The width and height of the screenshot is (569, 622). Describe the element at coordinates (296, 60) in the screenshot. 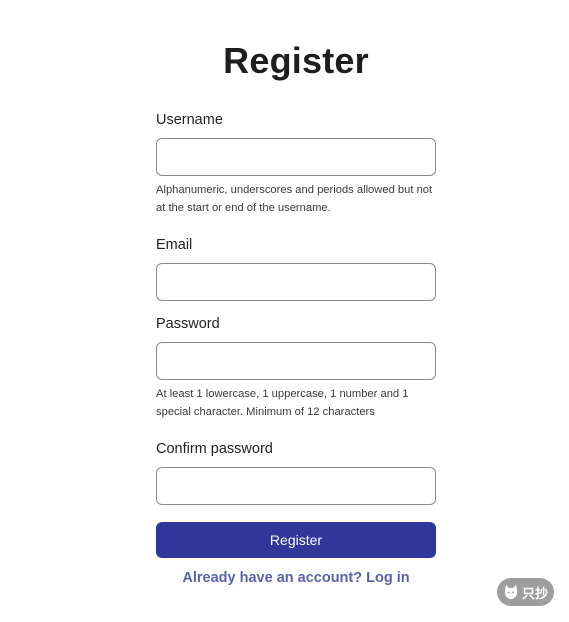

I see `page-title: Register` at that location.